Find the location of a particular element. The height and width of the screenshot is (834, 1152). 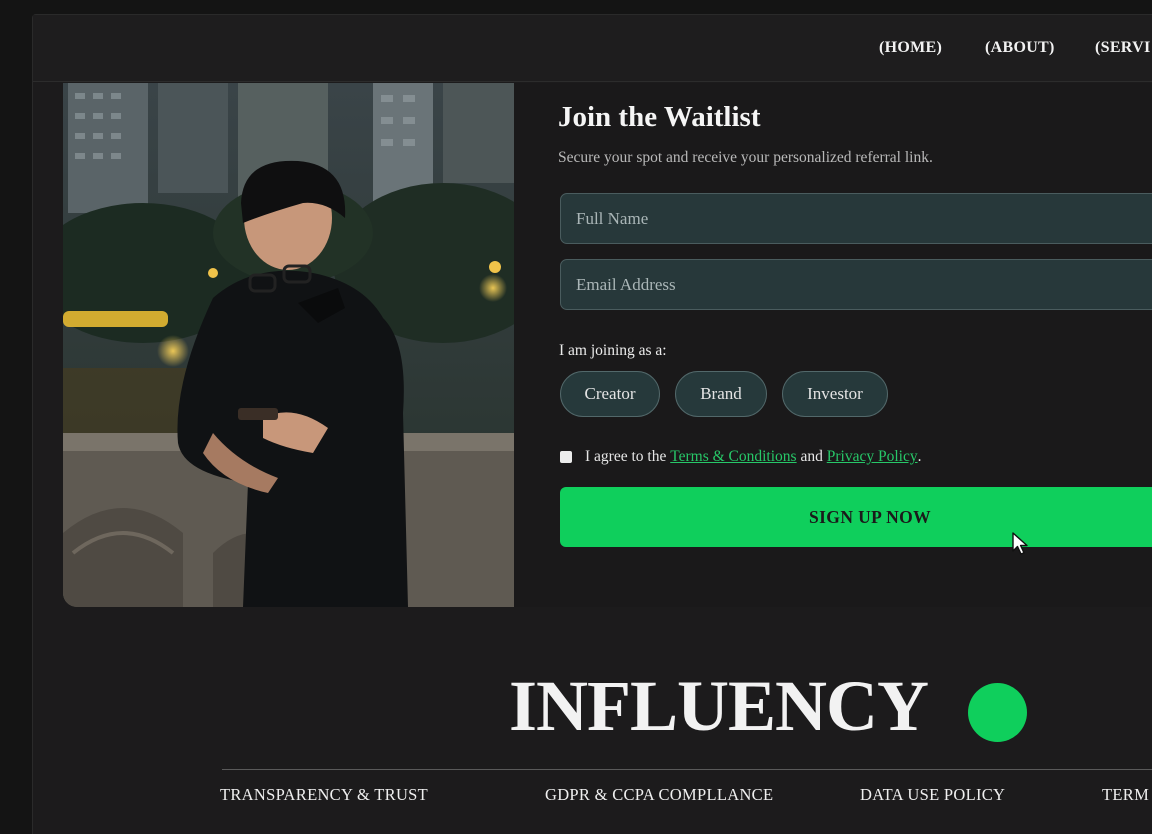

form-title: Join the Waitlist is located at coordinates (659, 117).